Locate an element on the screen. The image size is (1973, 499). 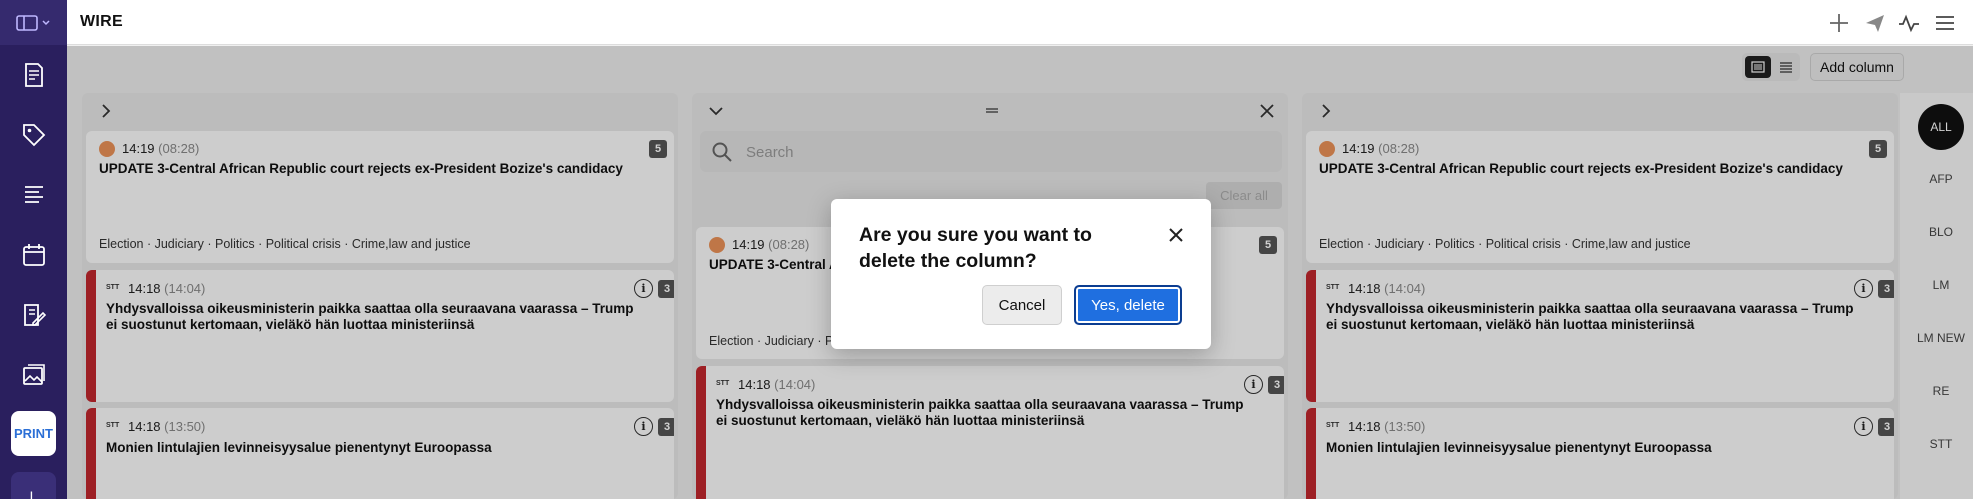
images-icon is located at coordinates (33, 374).